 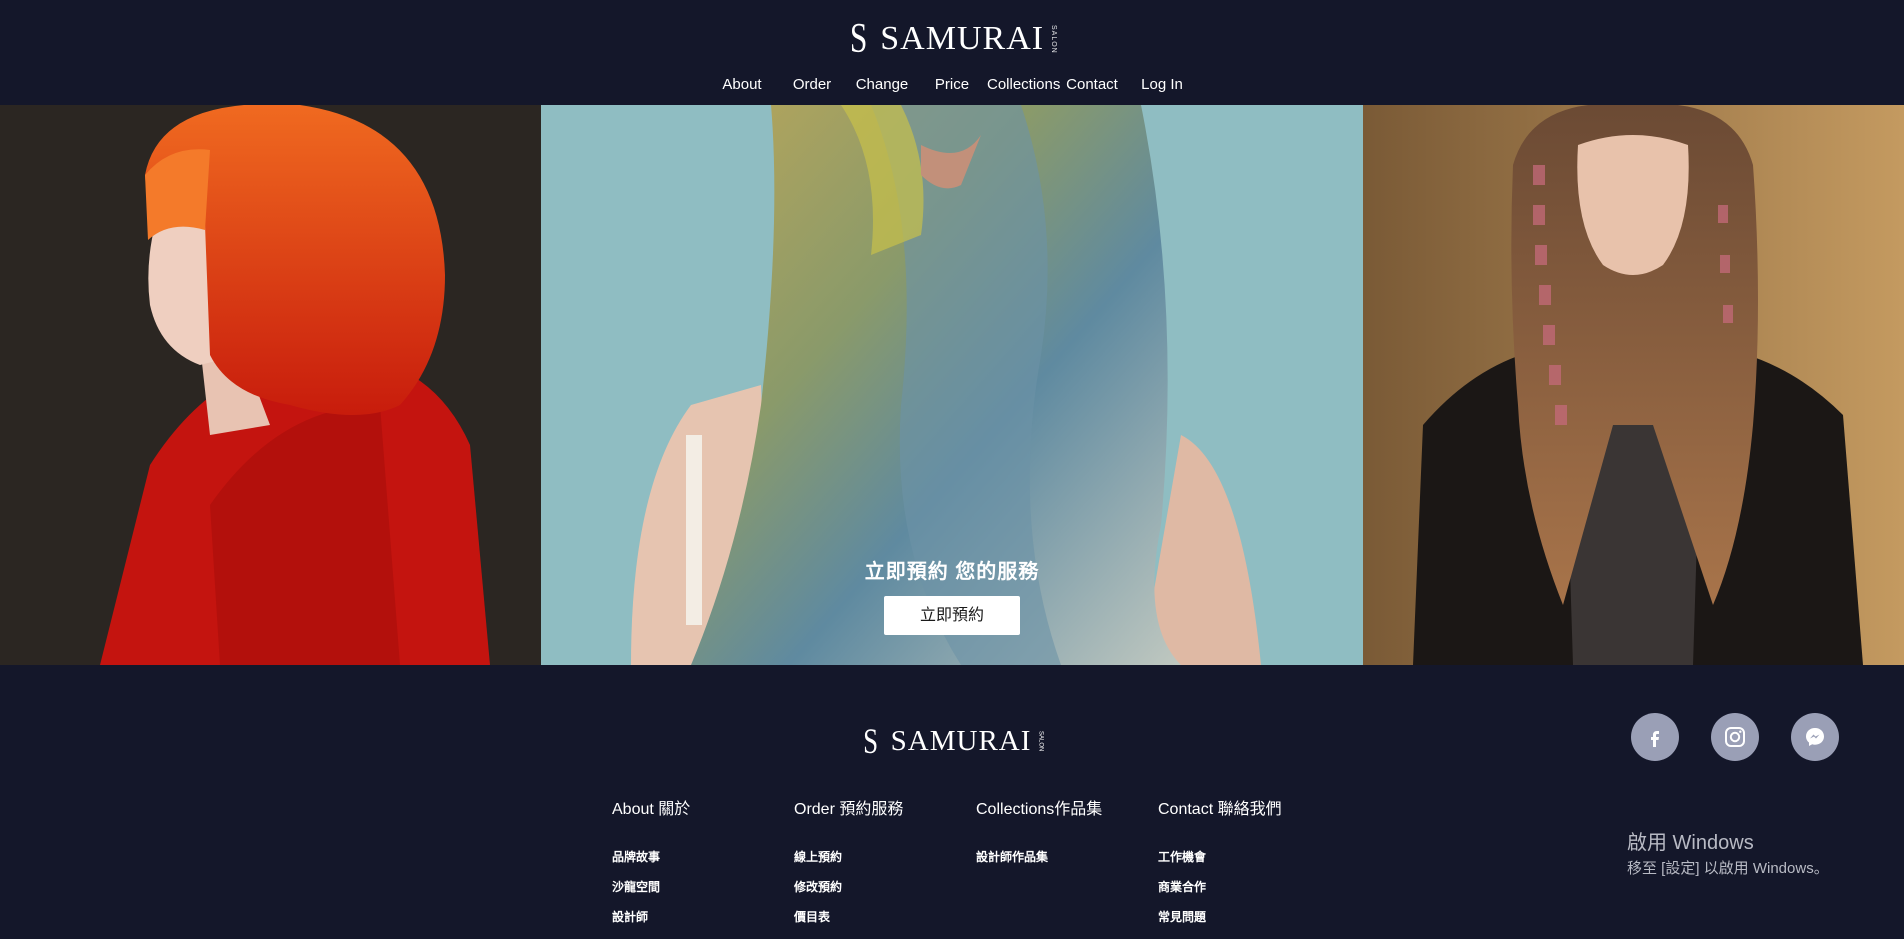 I want to click on nav-login: Log In, so click(x=1162, y=84).